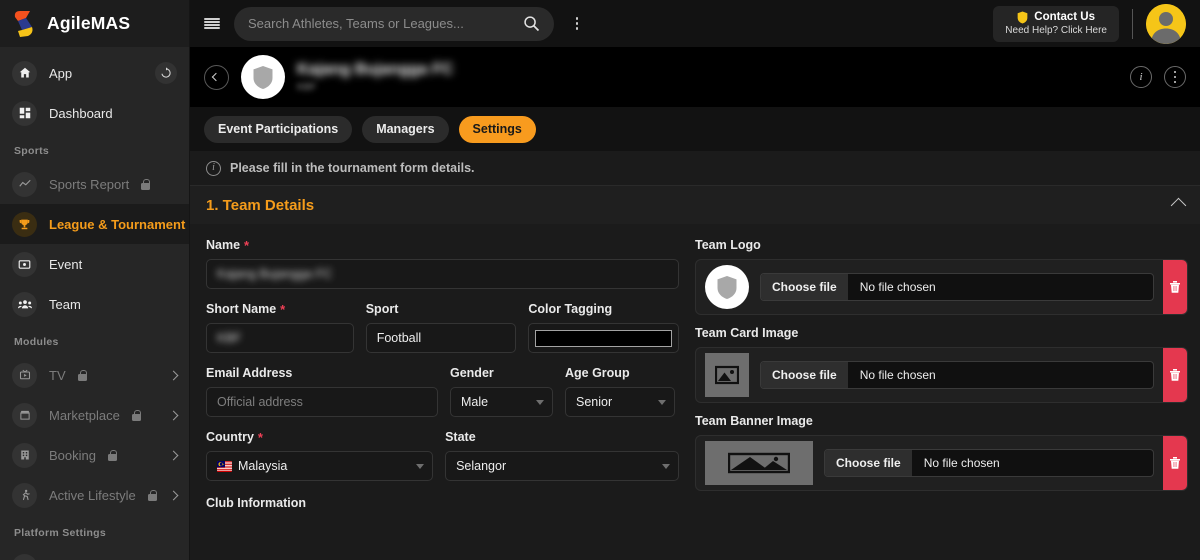 Image resolution: width=1200 pixels, height=560 pixels. I want to click on delete-team-banner-image-button, so click(1175, 463).